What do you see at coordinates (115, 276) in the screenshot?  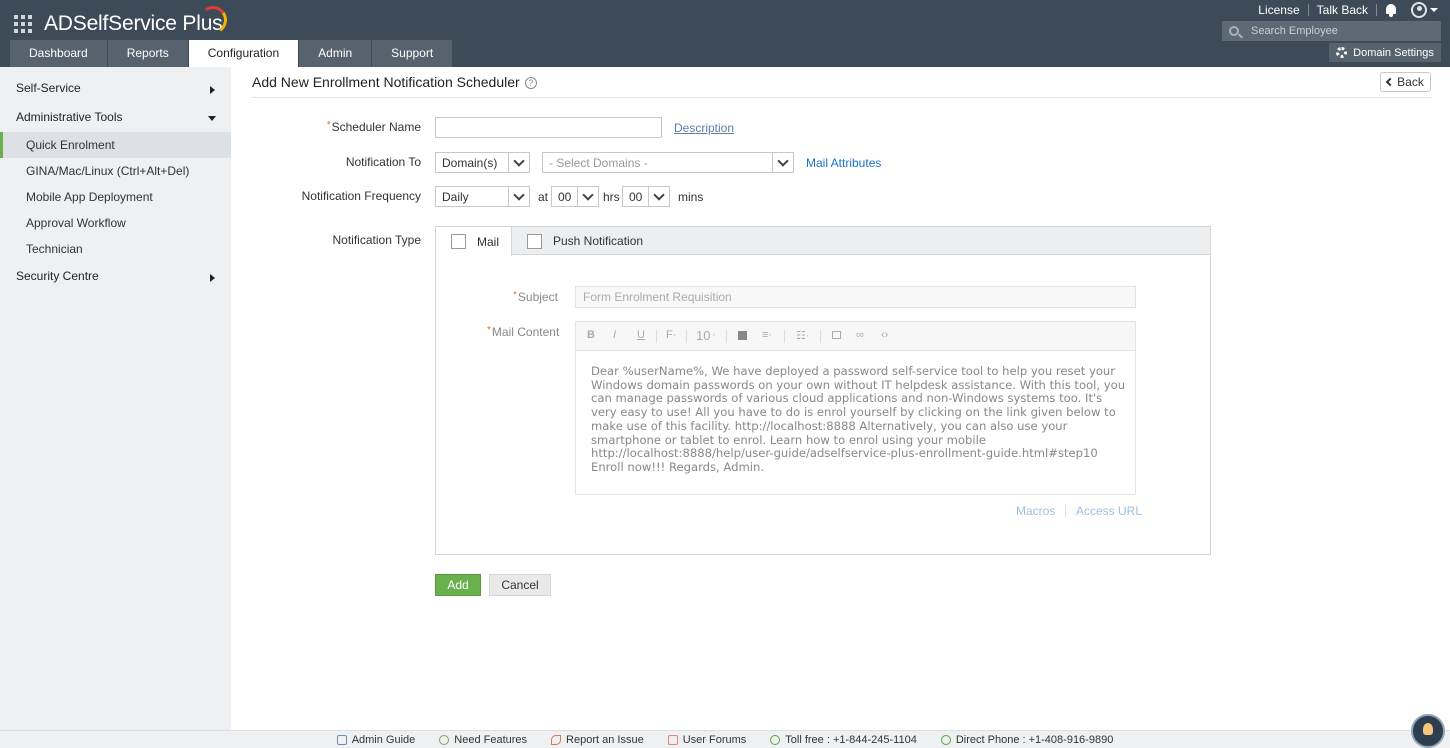 I see `sidebar-item-security-centre: Security Centre` at bounding box center [115, 276].